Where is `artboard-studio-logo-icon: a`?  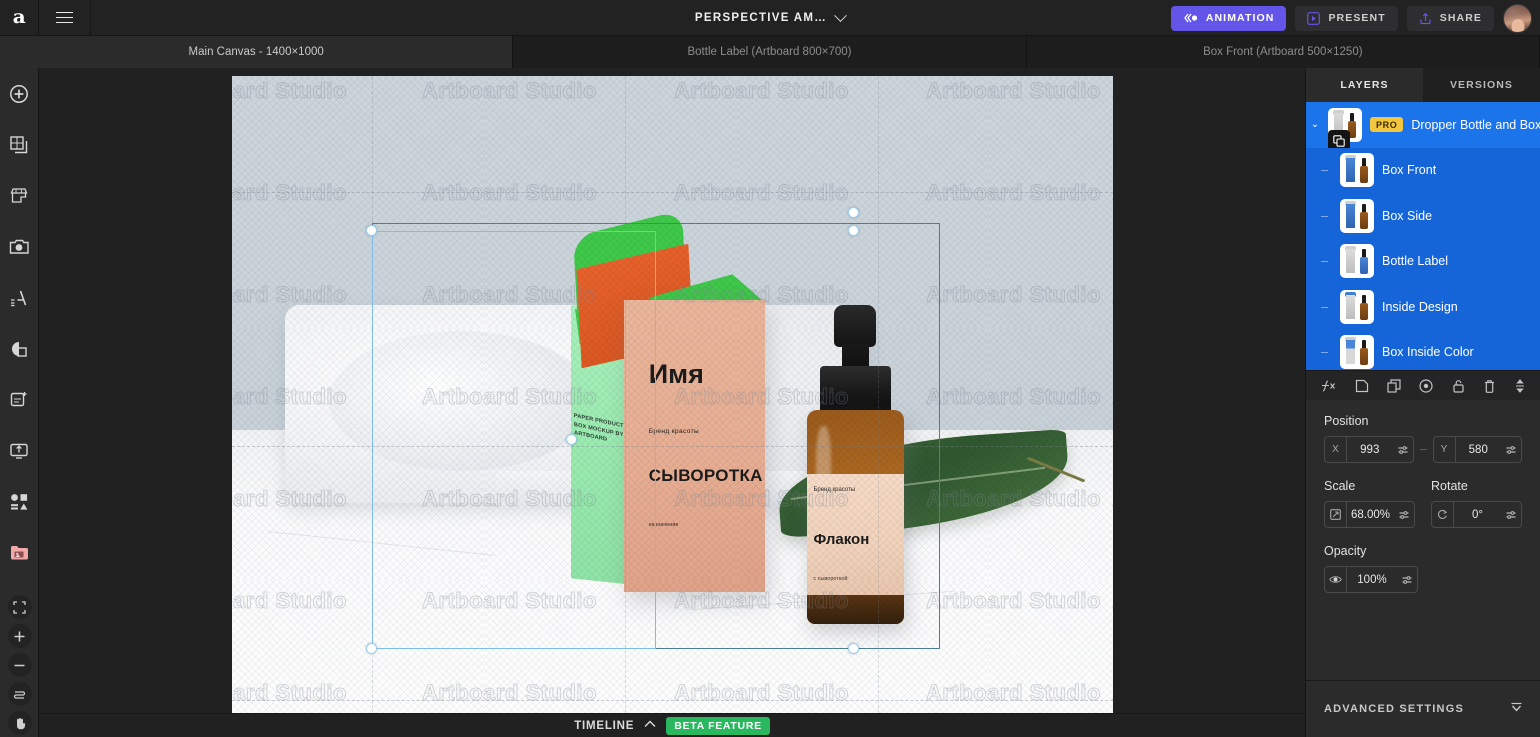 artboard-studio-logo-icon: a is located at coordinates (19, 17).